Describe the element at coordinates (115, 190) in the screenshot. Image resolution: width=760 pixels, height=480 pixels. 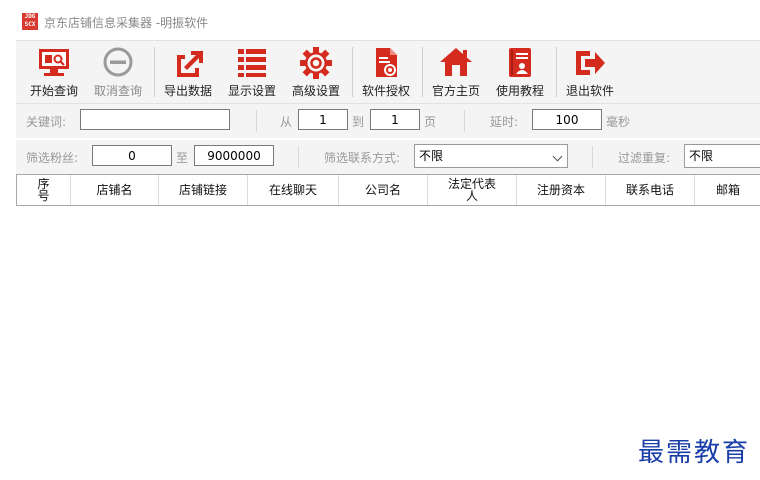
I see `column-header-shop-name: 店铺名` at that location.